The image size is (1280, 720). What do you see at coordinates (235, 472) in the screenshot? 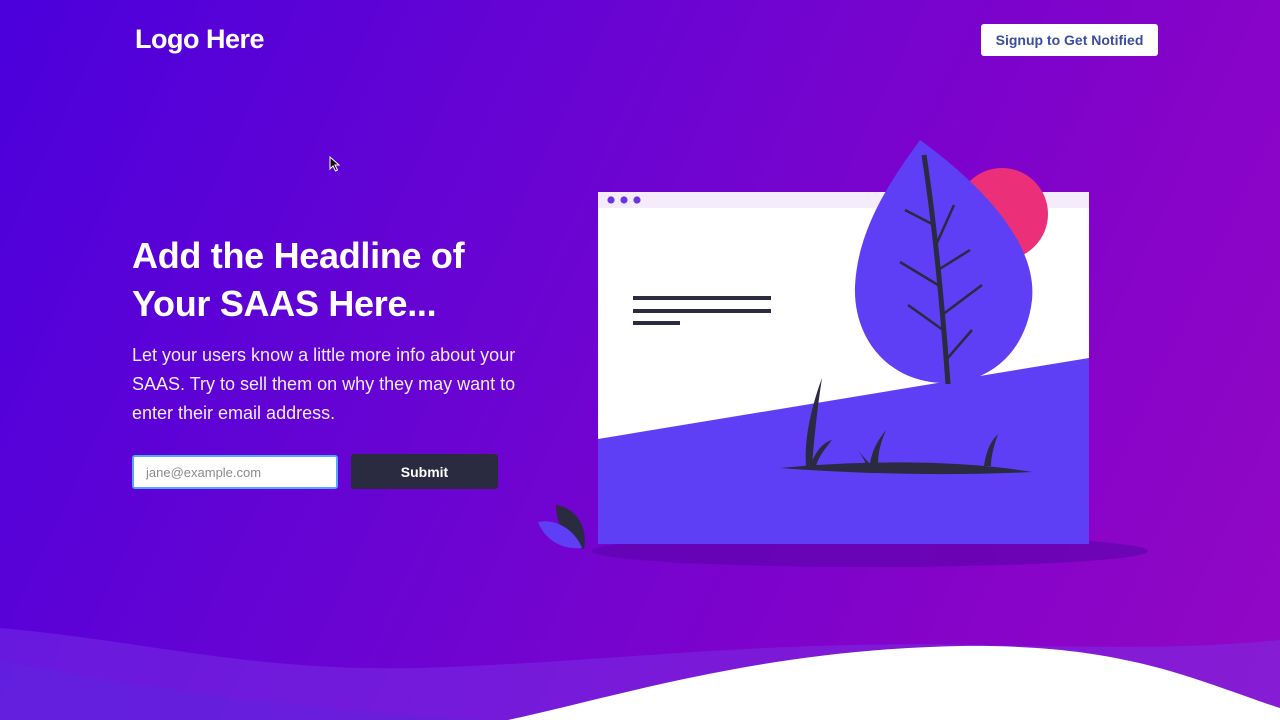
I see `email-input` at bounding box center [235, 472].